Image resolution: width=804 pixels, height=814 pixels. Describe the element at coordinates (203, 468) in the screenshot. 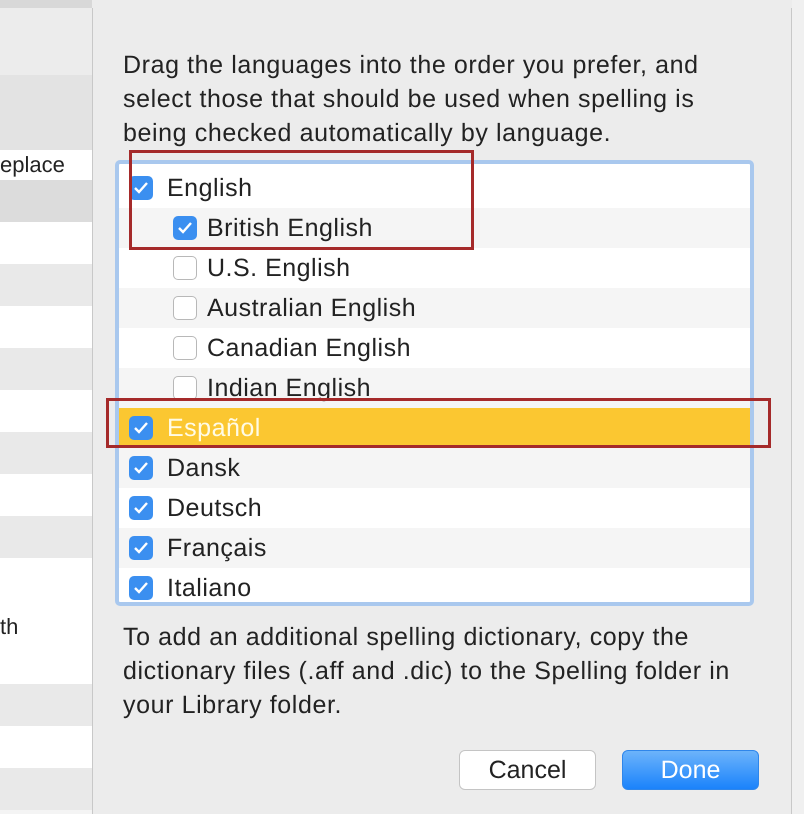

I see `language-label: Dansk` at that location.